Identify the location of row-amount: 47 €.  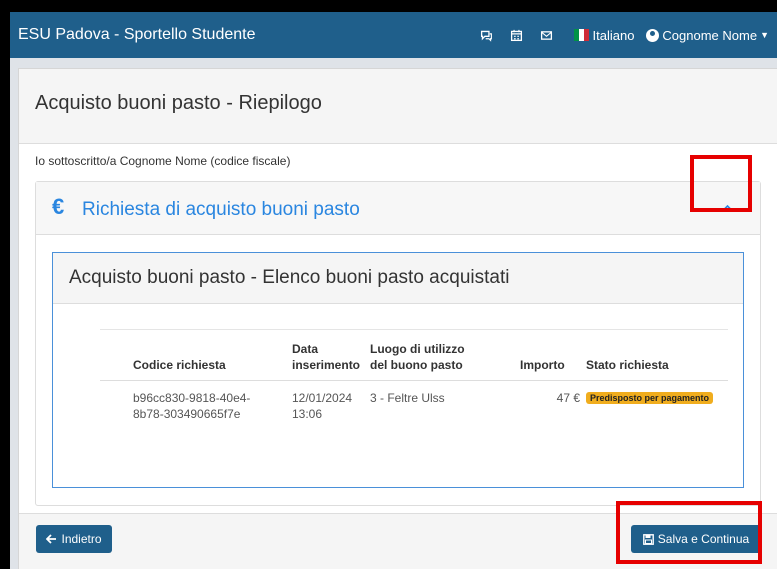
(568, 398).